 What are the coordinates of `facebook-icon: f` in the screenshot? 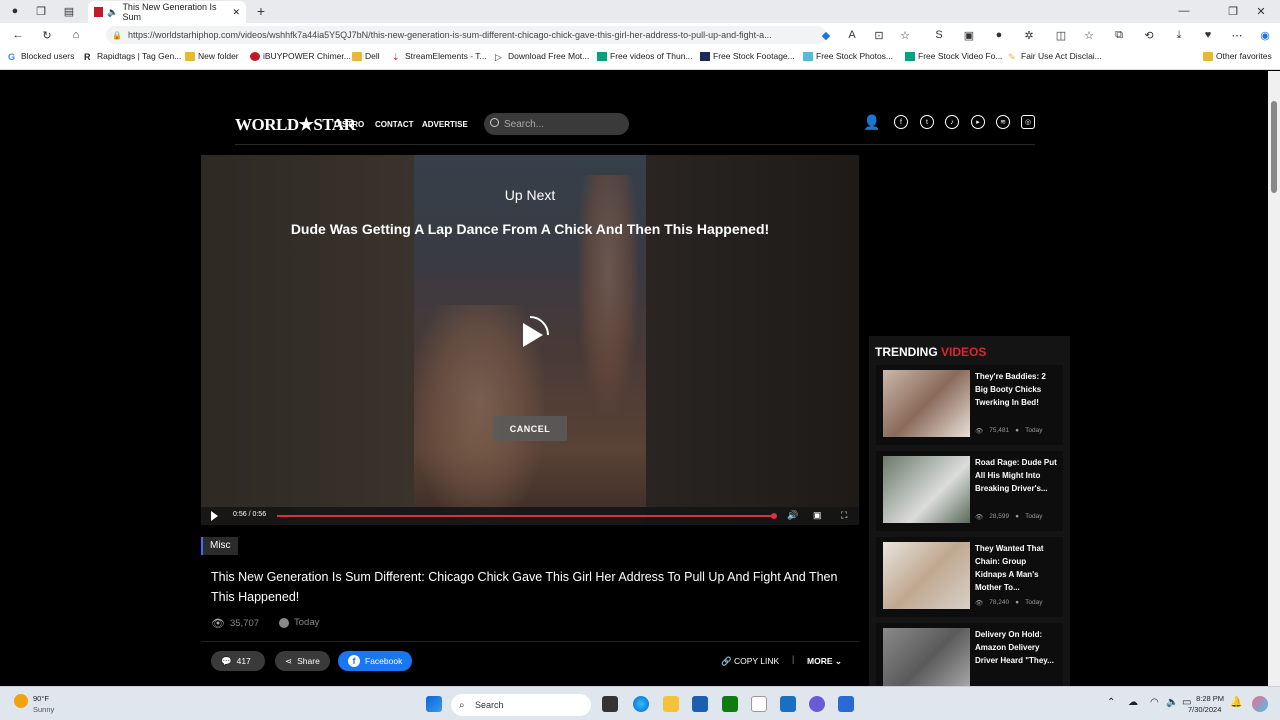 It's located at (901, 122).